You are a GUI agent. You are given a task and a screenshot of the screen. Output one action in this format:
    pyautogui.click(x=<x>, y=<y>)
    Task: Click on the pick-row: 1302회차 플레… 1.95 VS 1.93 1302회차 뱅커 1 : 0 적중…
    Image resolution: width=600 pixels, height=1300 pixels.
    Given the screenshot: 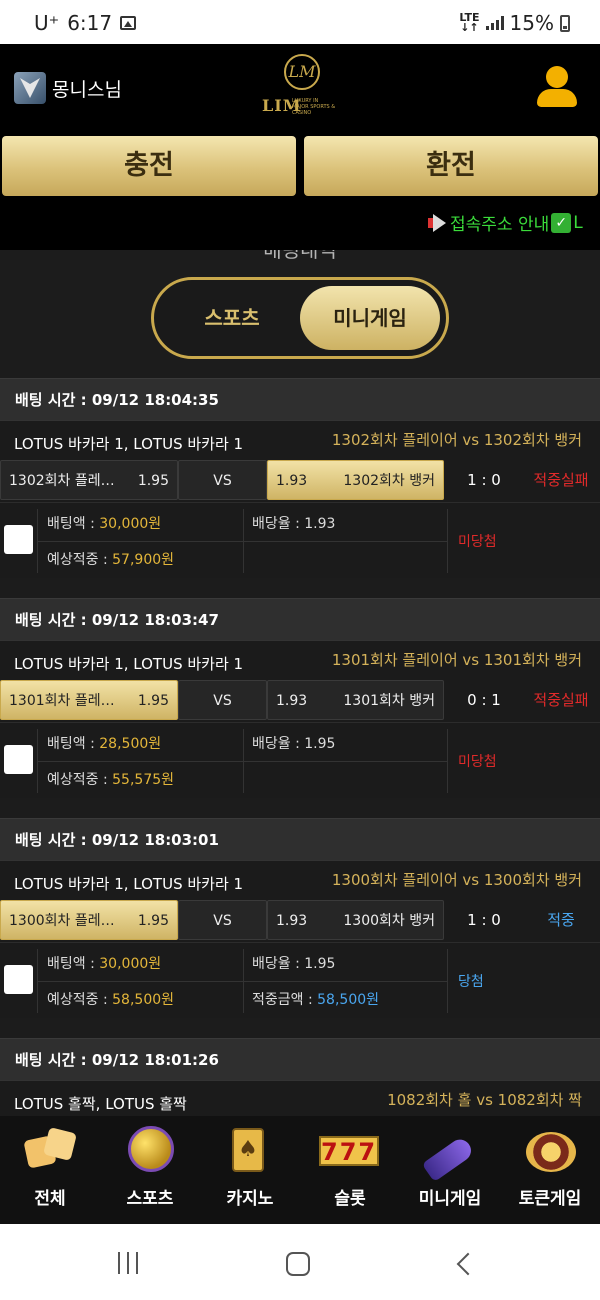 What is the action you would take?
    pyautogui.click(x=300, y=481)
    